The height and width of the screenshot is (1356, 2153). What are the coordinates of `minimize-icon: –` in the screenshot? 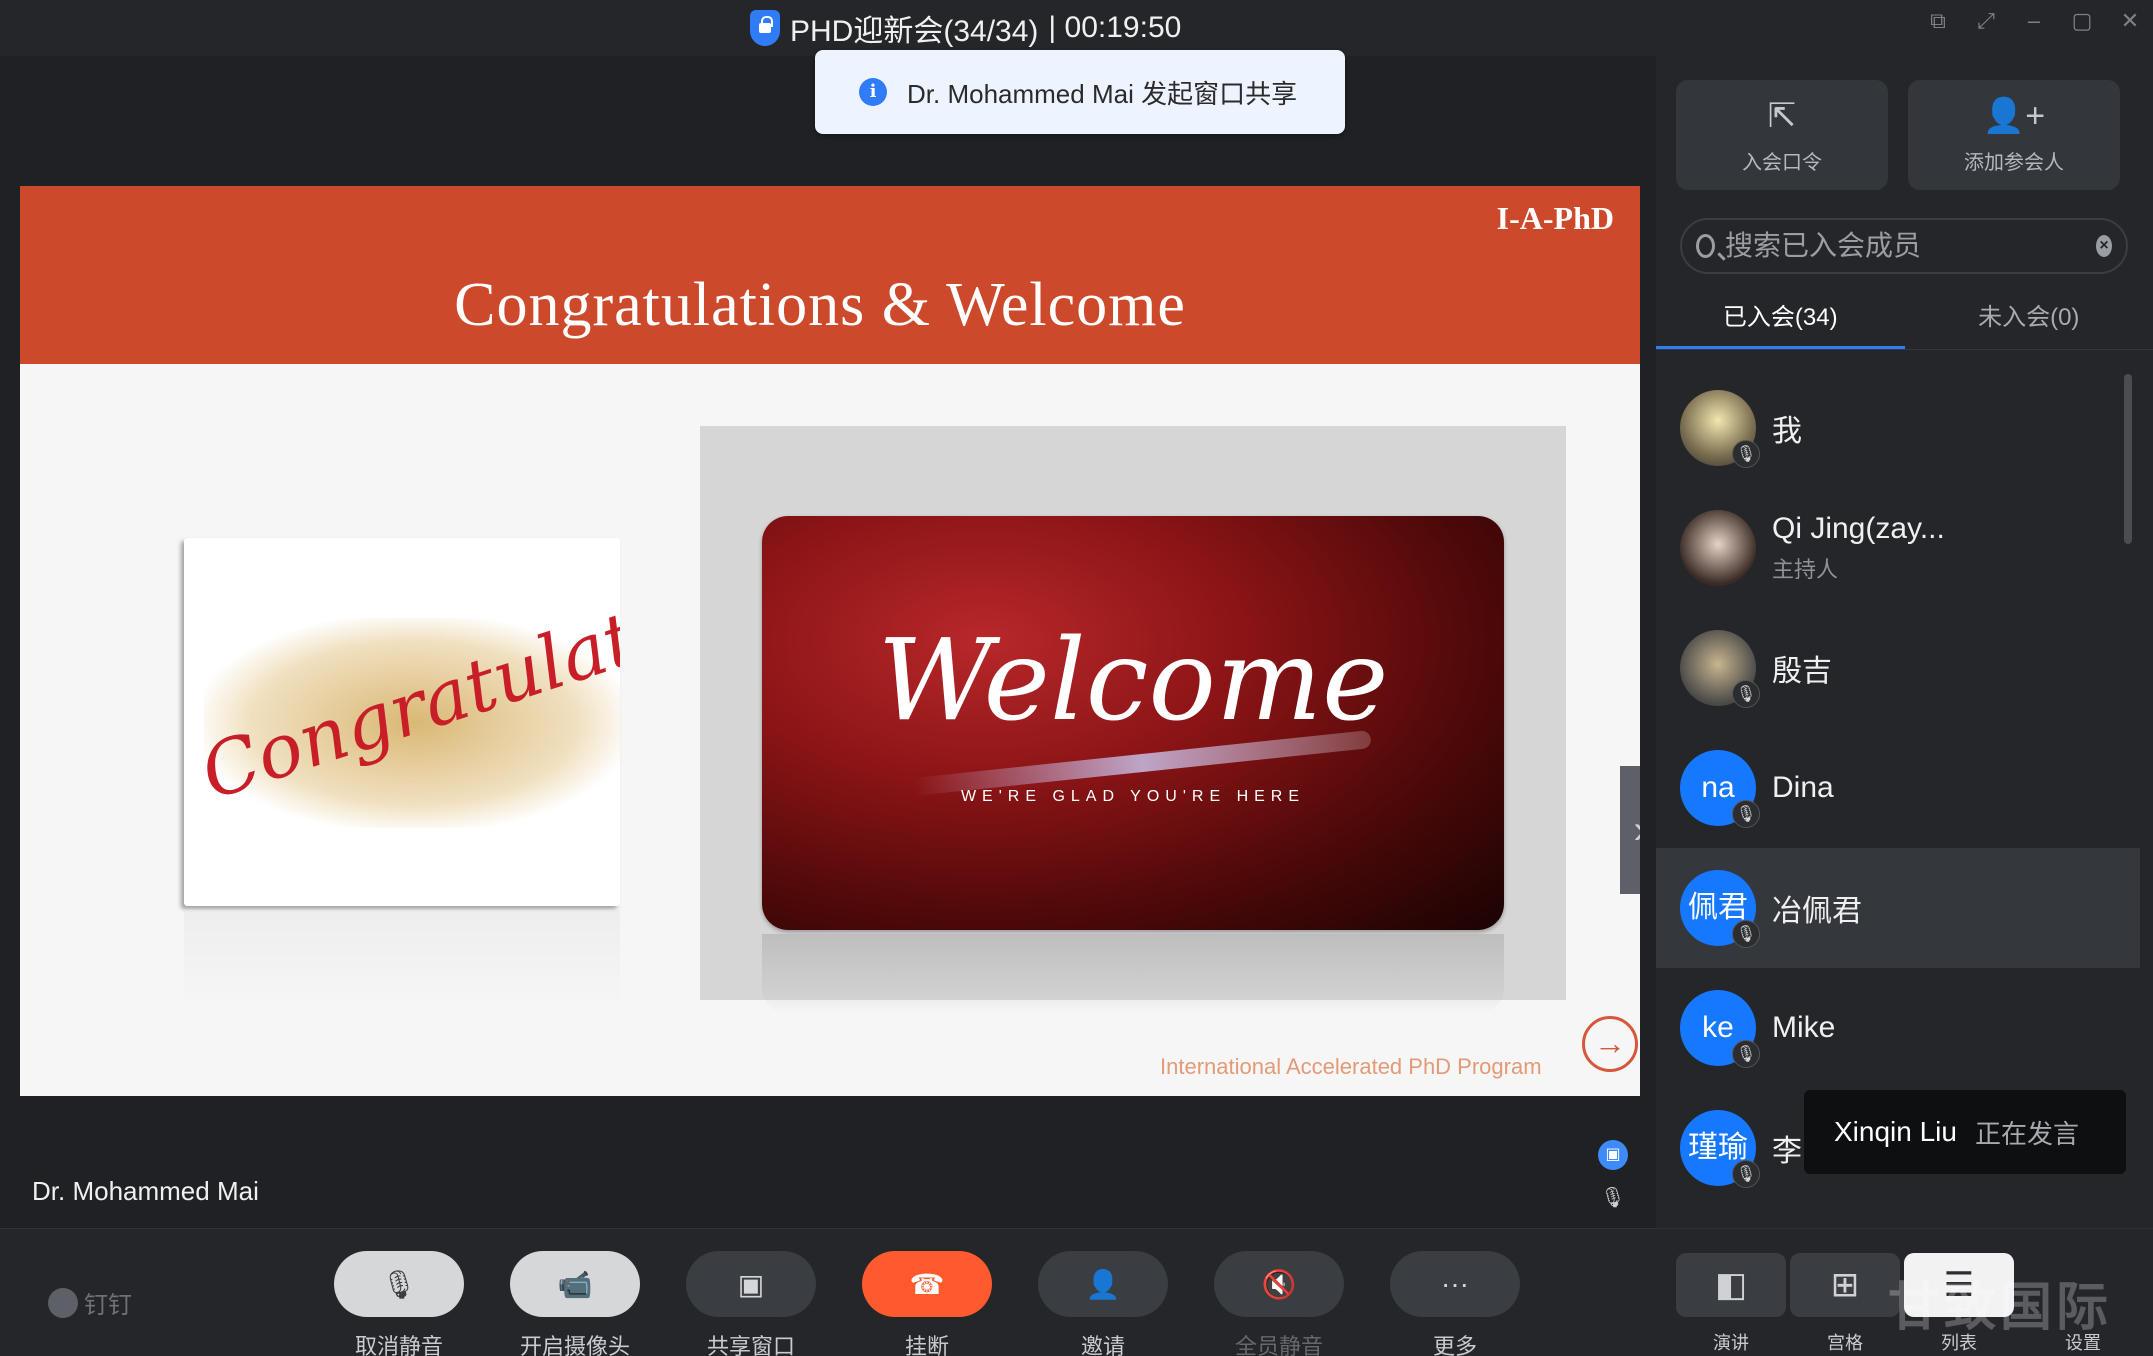 It's located at (2034, 21).